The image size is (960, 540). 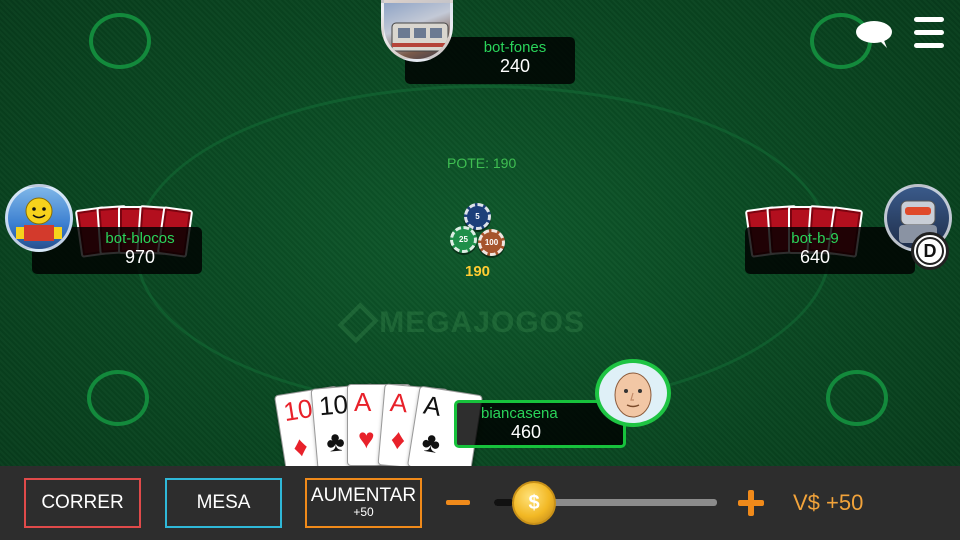 What do you see at coordinates (366, 438) in the screenshot?
I see `card-suit: ♥` at bounding box center [366, 438].